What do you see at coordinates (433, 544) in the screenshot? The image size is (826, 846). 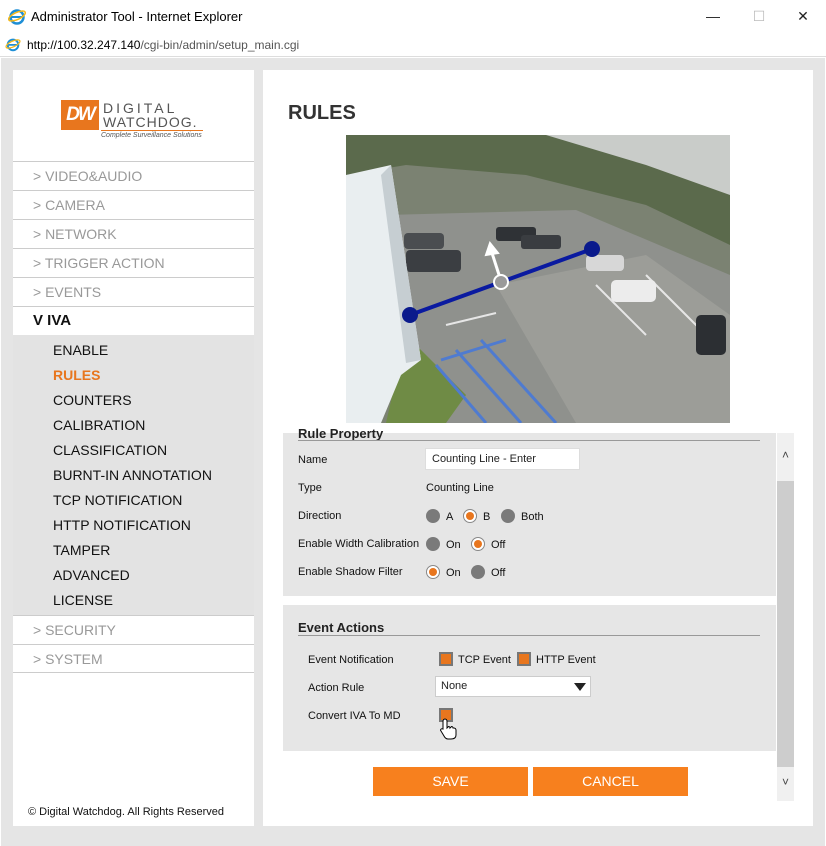 I see `width-calibration-on-radio` at bounding box center [433, 544].